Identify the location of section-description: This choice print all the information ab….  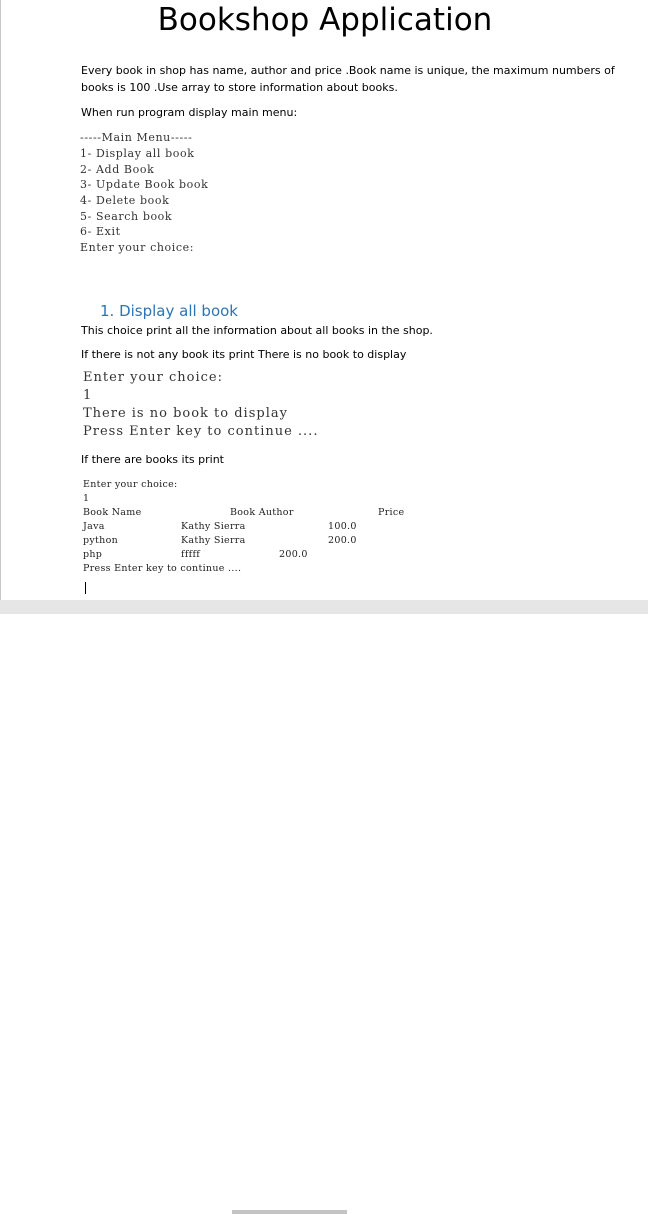
(257, 330).